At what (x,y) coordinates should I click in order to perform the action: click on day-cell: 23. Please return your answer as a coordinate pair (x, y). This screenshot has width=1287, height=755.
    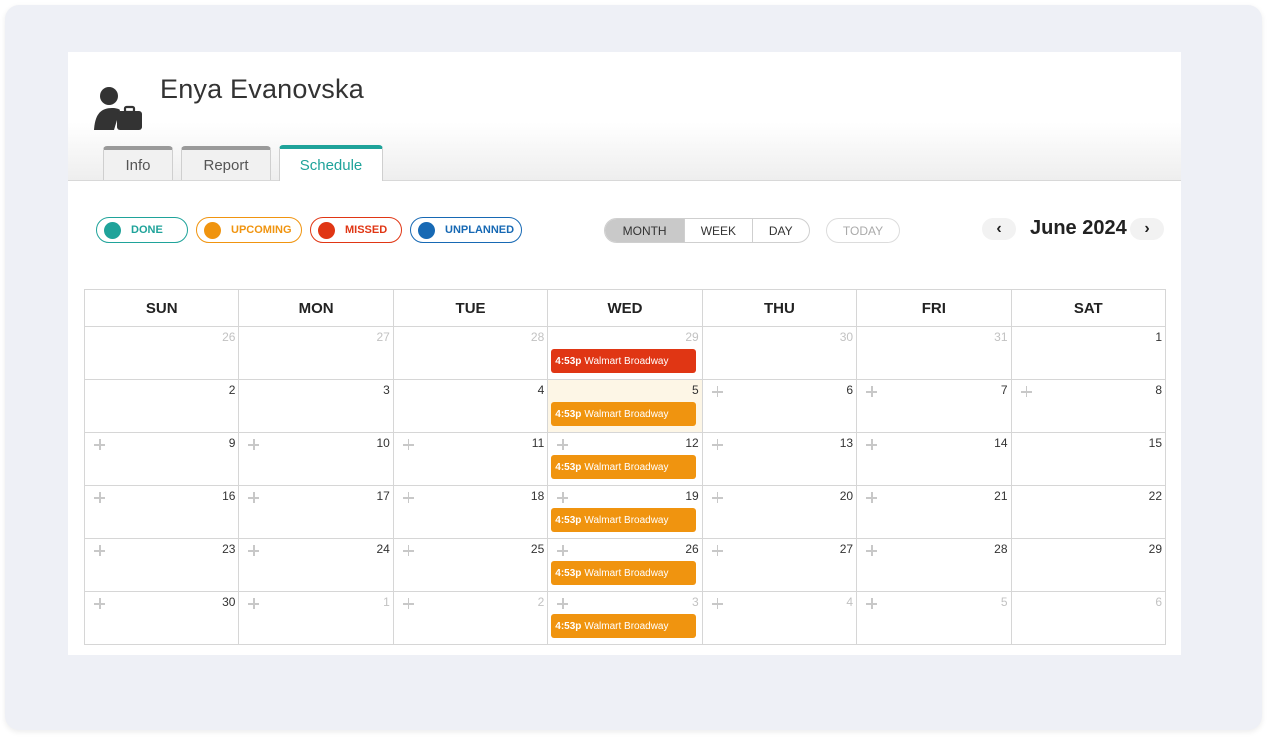
    Looking at the image, I should click on (161, 565).